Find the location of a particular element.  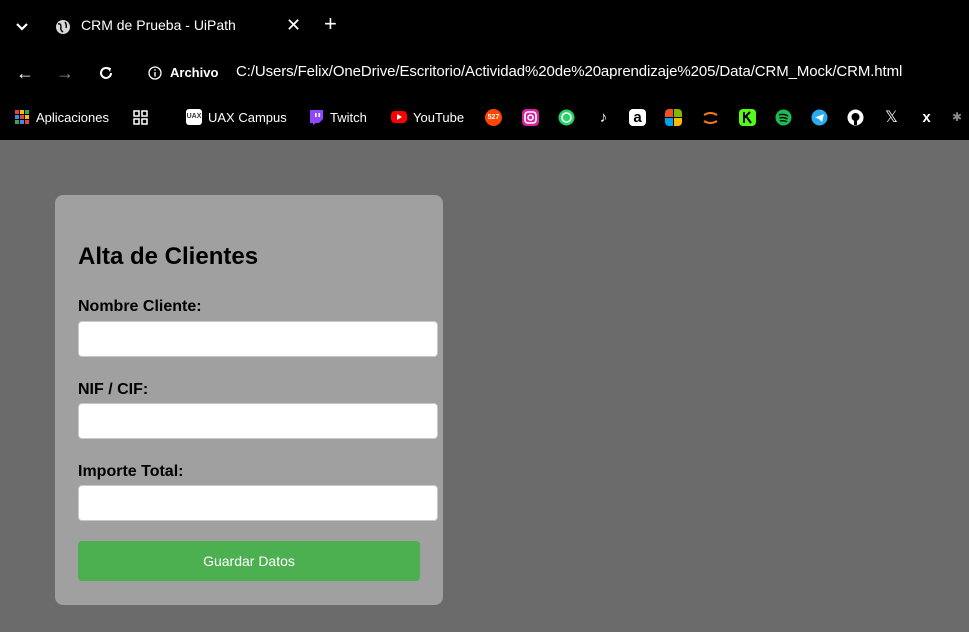

tab-groups-icon is located at coordinates (140, 117).